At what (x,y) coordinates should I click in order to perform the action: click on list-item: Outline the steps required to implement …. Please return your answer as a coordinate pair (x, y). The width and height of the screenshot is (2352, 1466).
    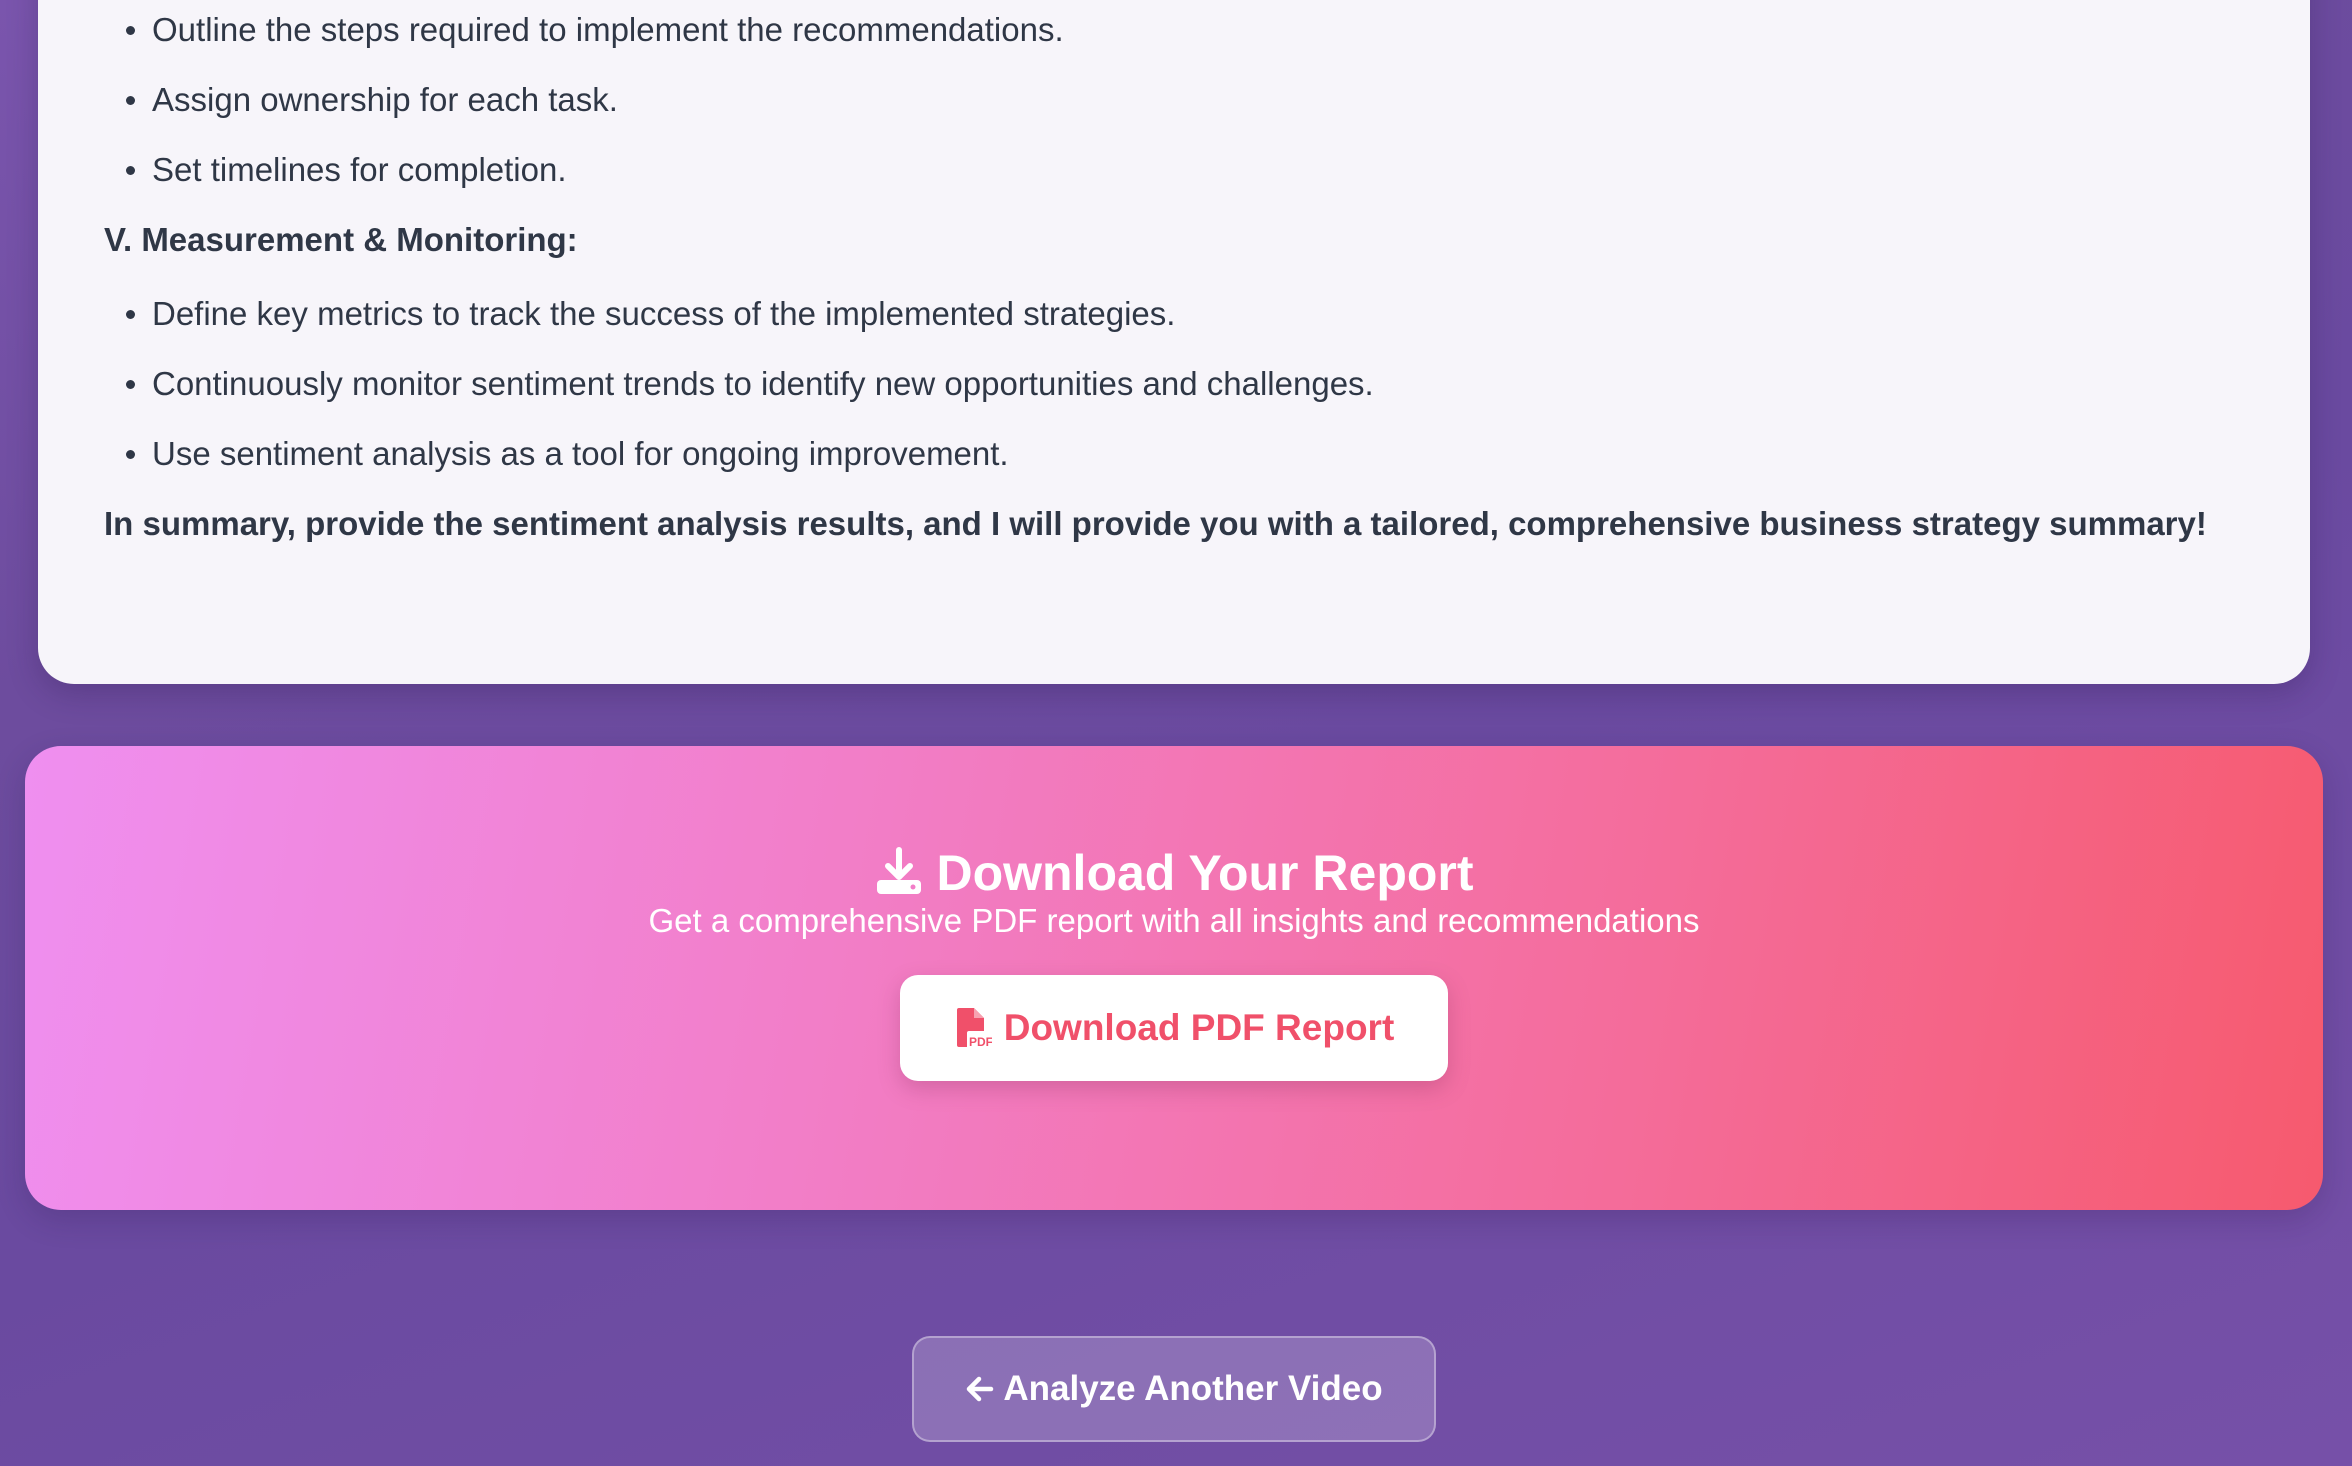
    Looking at the image, I should click on (1185, 30).